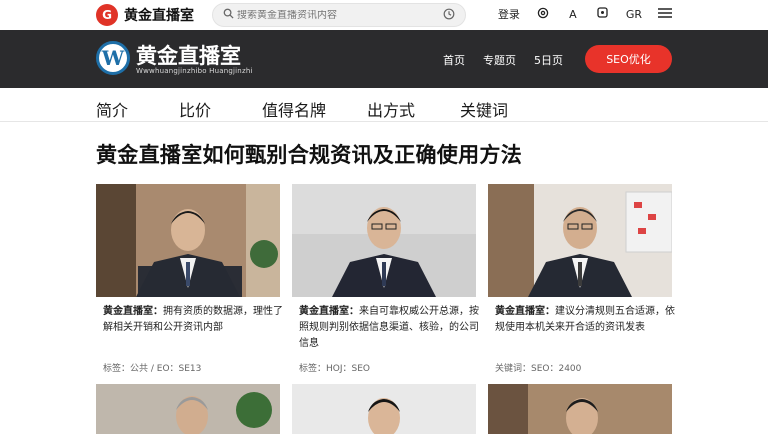 The image size is (768, 434). Describe the element at coordinates (665, 14) in the screenshot. I see `menu-icon` at that location.